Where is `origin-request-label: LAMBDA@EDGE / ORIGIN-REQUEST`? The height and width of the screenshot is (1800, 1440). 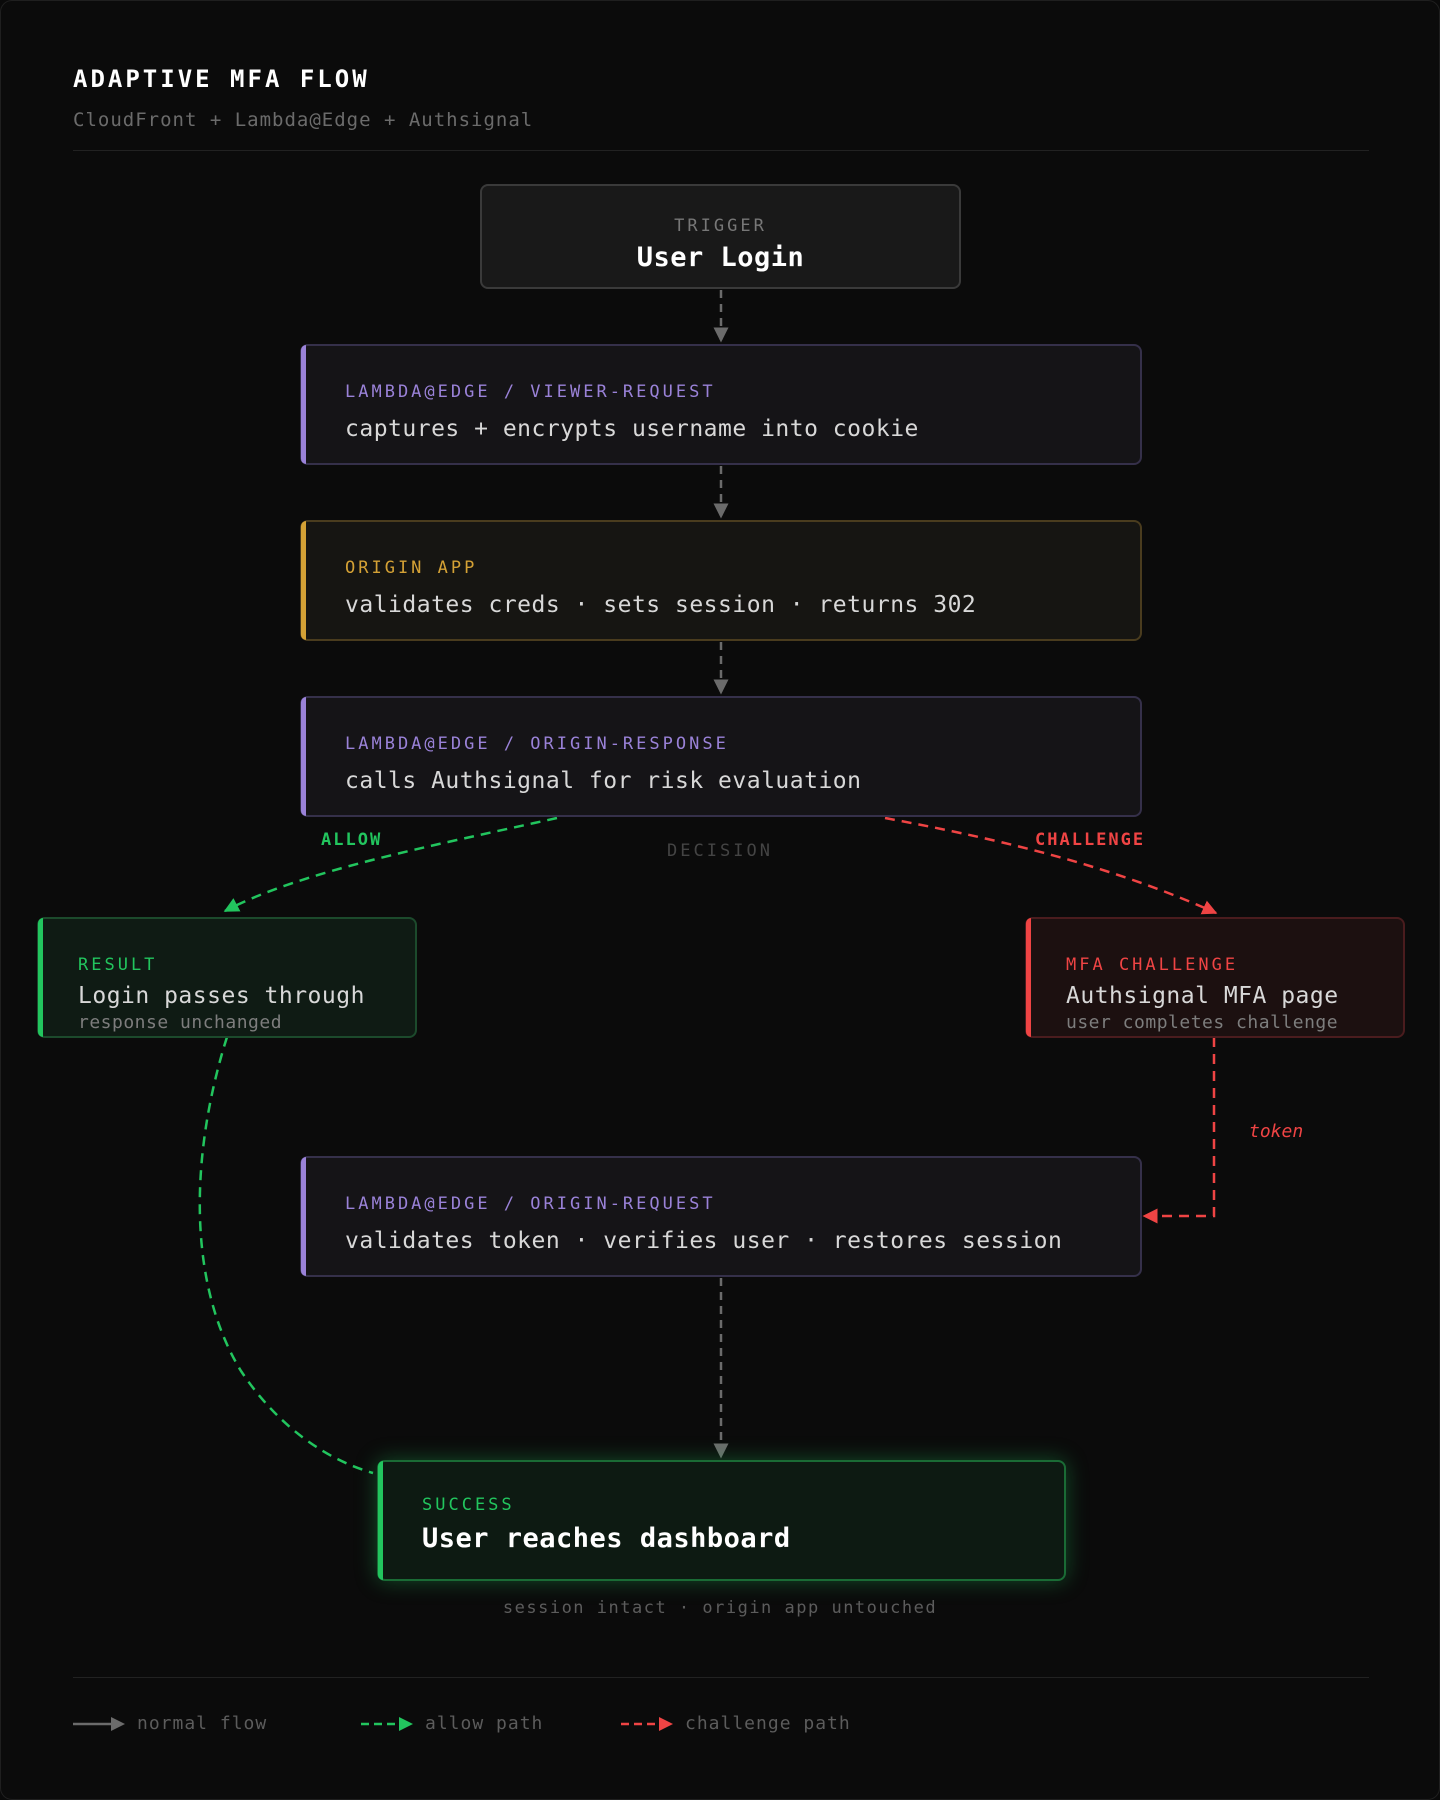
origin-request-label: LAMBDA@EDGE / ORIGIN-REQUEST is located at coordinates (530, 1204).